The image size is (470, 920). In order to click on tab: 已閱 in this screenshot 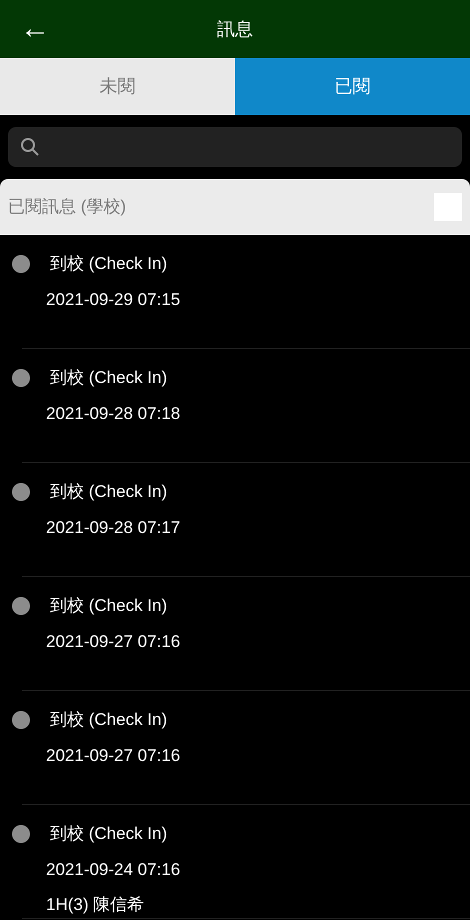, I will do `click(352, 86)`.